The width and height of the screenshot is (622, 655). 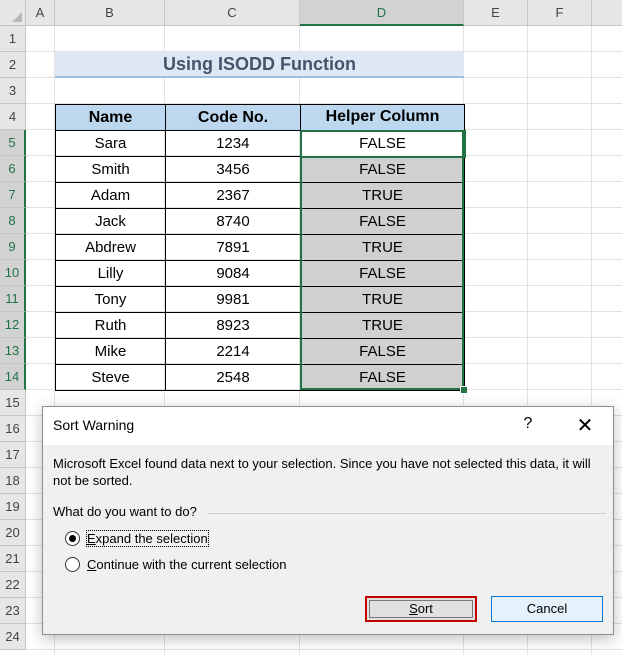 I want to click on column-header-c: C, so click(x=232, y=13).